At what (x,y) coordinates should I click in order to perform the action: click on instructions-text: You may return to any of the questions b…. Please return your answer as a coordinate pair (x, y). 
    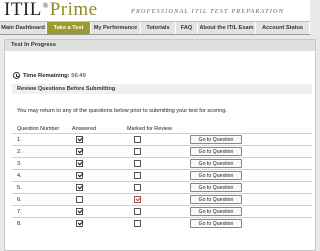
    Looking at the image, I should click on (122, 111).